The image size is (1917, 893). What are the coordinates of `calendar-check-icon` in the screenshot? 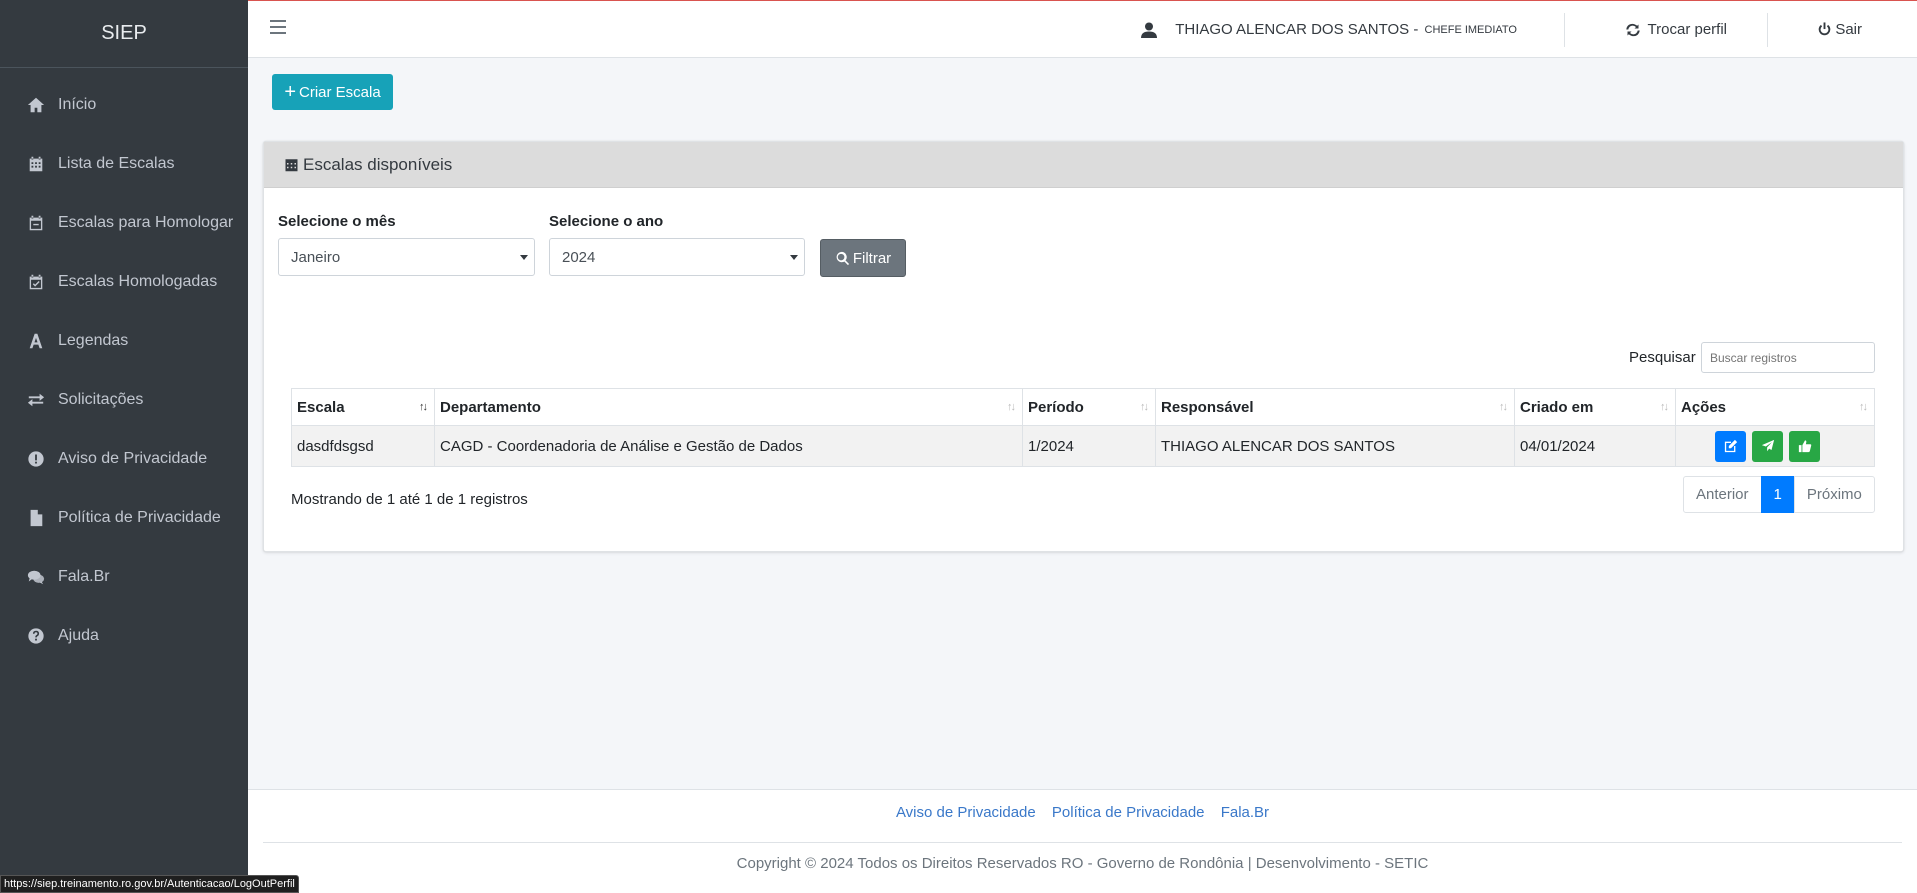 It's located at (36, 282).